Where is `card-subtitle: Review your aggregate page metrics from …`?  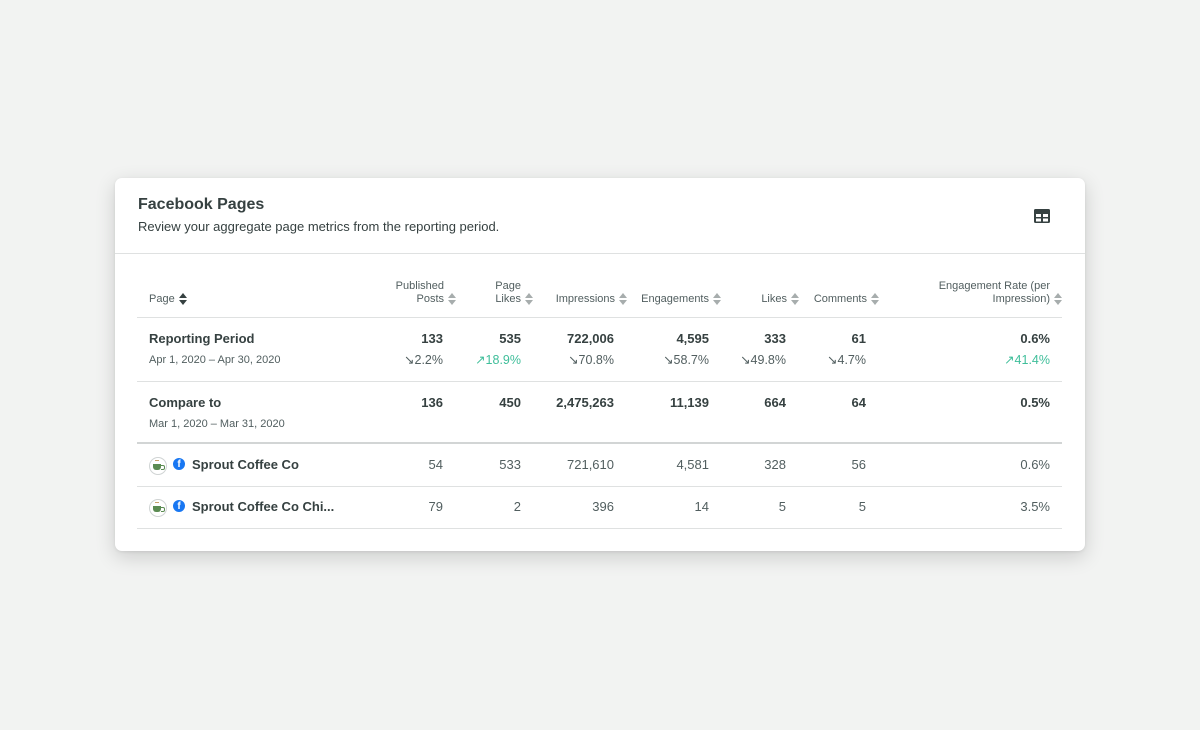
card-subtitle: Review your aggregate page metrics from … is located at coordinates (319, 226).